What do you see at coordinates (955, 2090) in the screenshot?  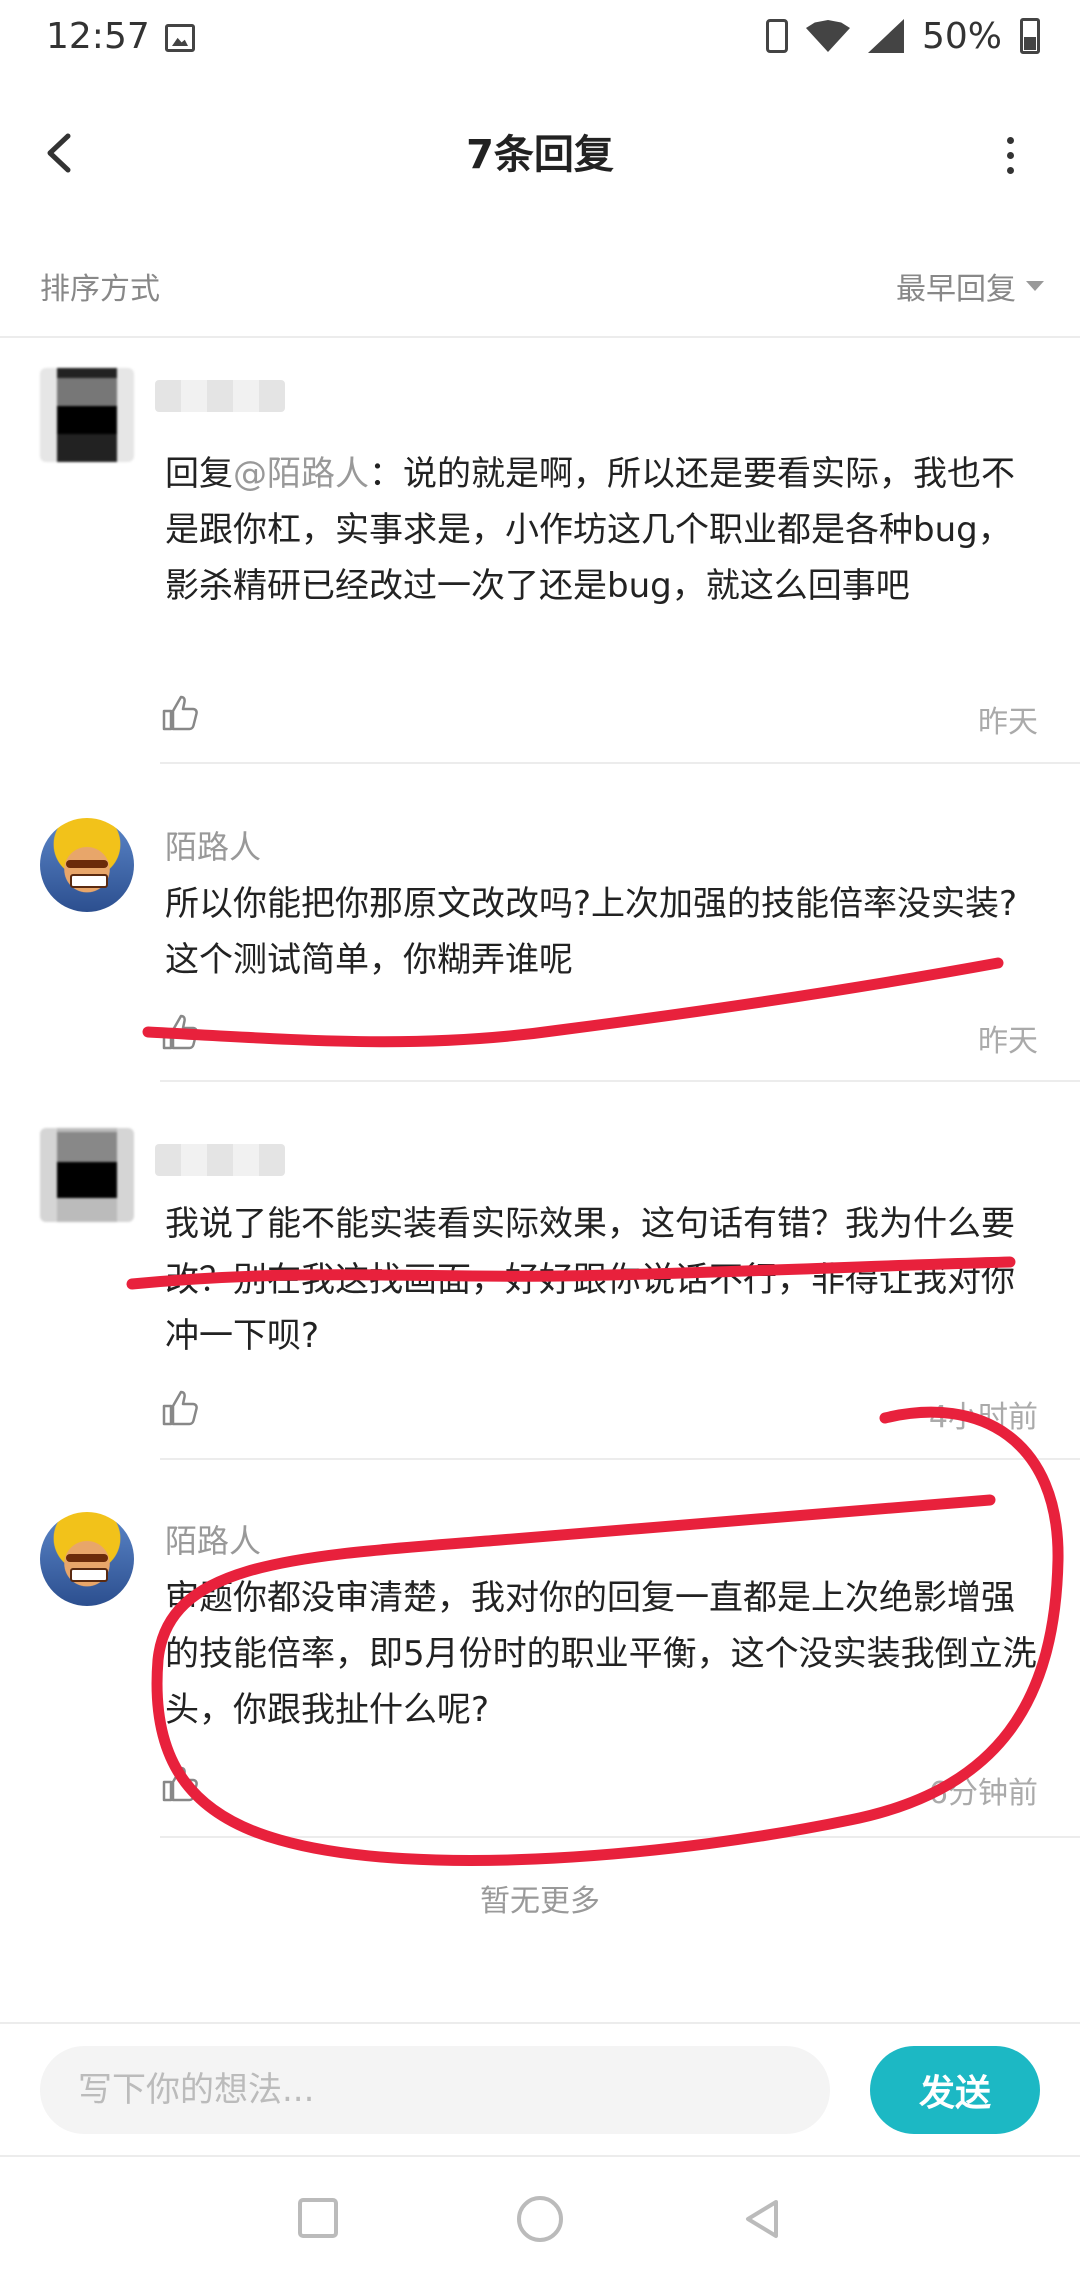 I see `send-button: 发送` at bounding box center [955, 2090].